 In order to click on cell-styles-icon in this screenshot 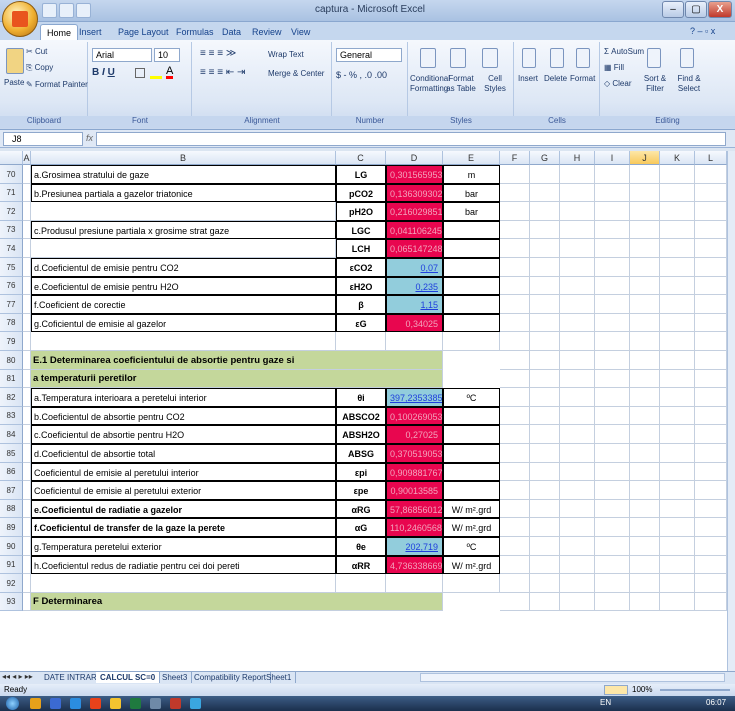, I will do `click(490, 58)`.